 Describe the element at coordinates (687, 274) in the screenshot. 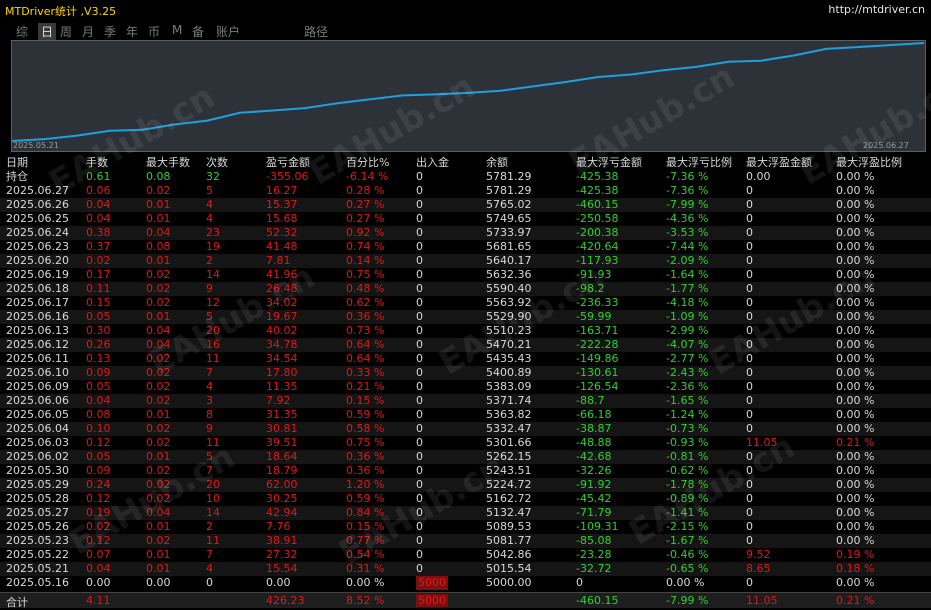

I see `table-cell: -1.64 %` at that location.